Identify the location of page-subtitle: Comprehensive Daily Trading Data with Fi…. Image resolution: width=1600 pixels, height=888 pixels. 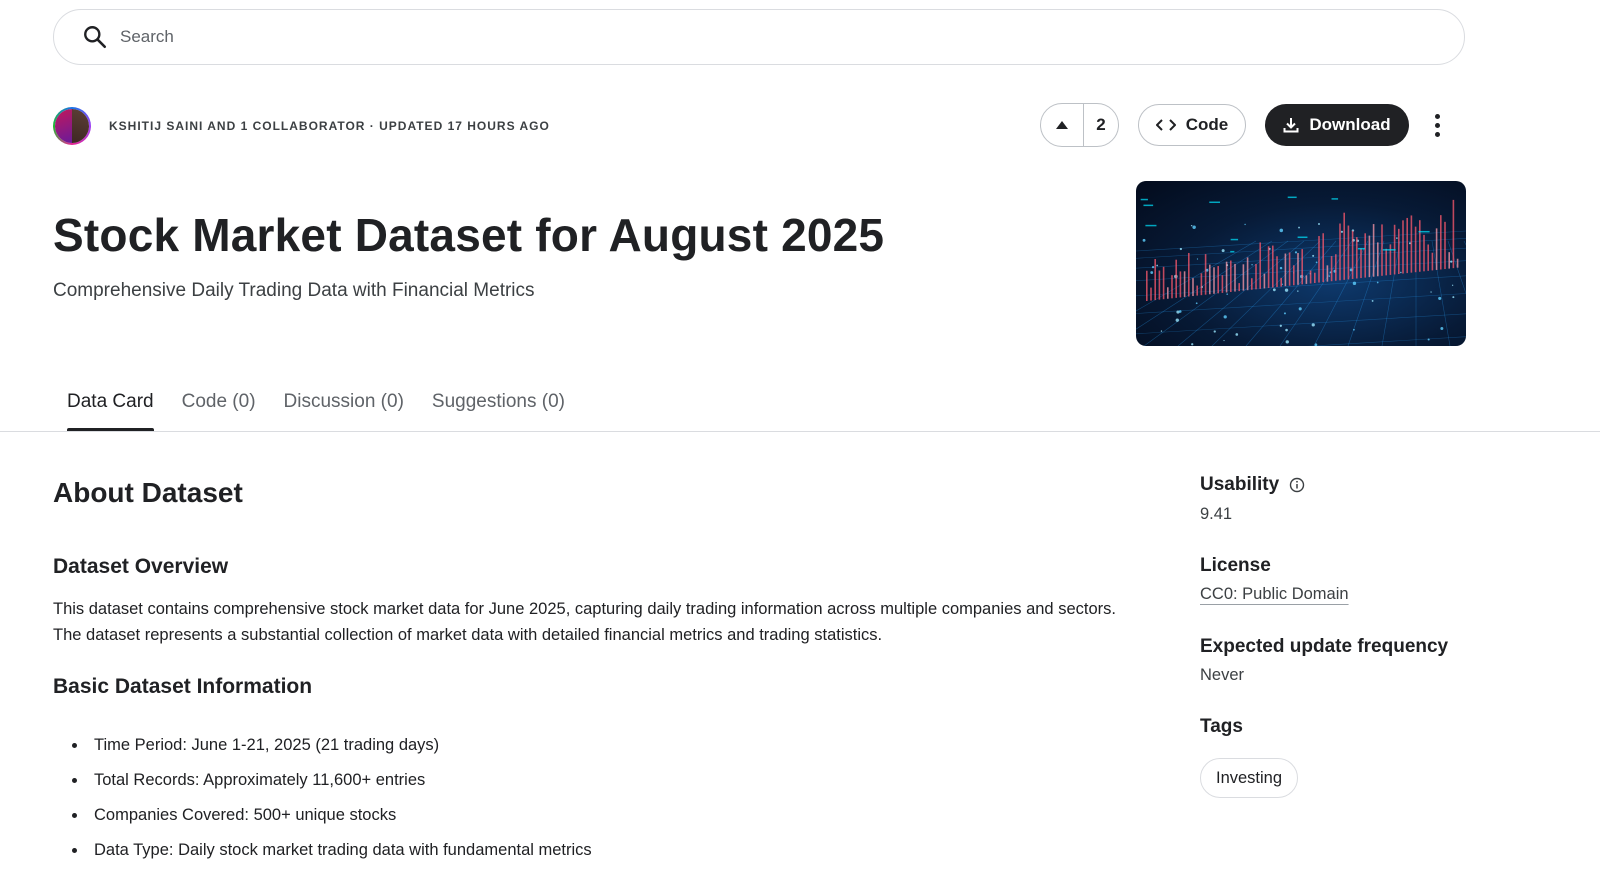
(294, 290).